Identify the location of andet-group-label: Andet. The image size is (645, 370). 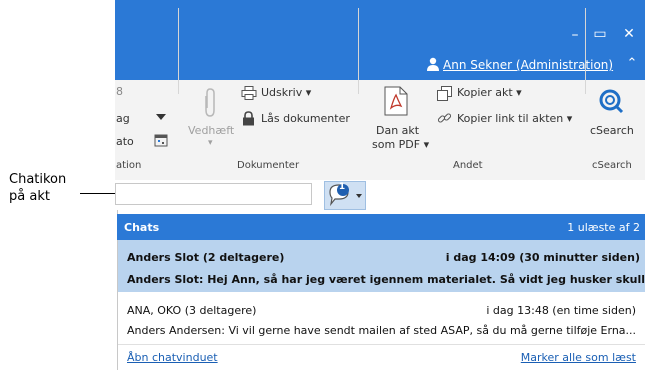
(468, 165).